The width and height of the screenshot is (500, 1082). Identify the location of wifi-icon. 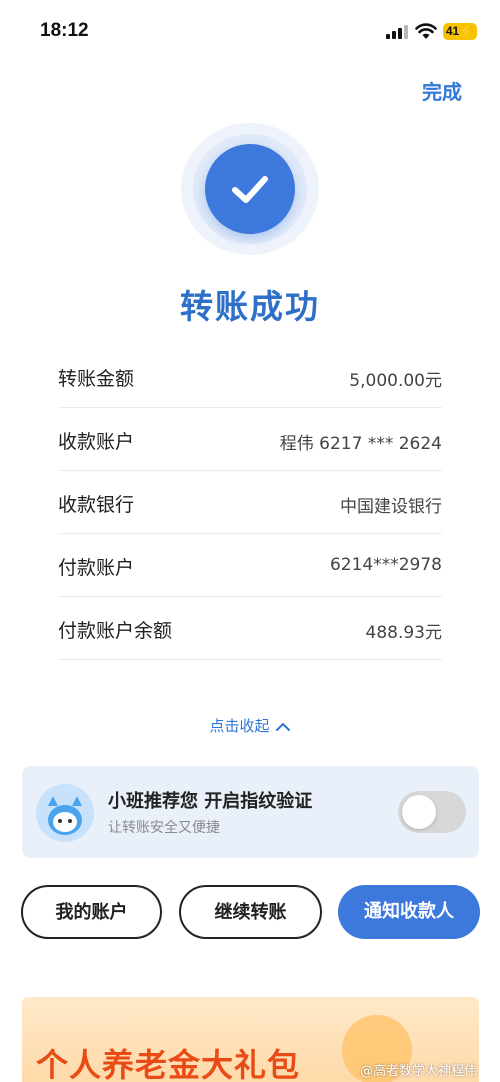
(426, 31).